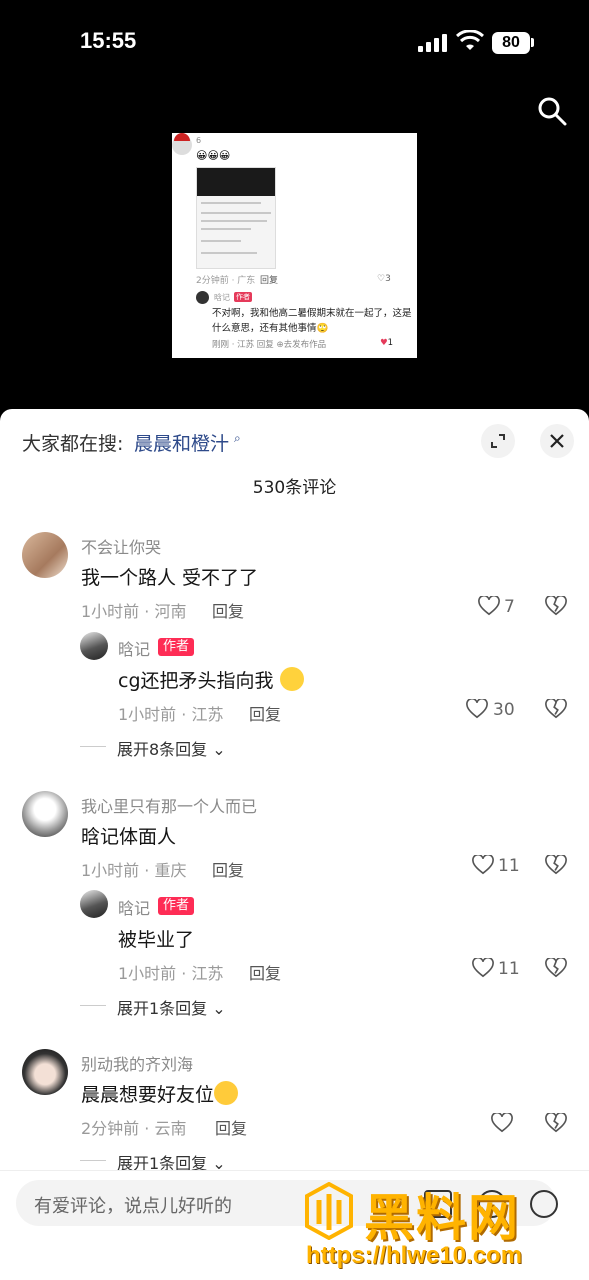 This screenshot has width=589, height=1280. Describe the element at coordinates (213, 155) in the screenshot. I see `preview-emoji: 😀😀😀` at that location.